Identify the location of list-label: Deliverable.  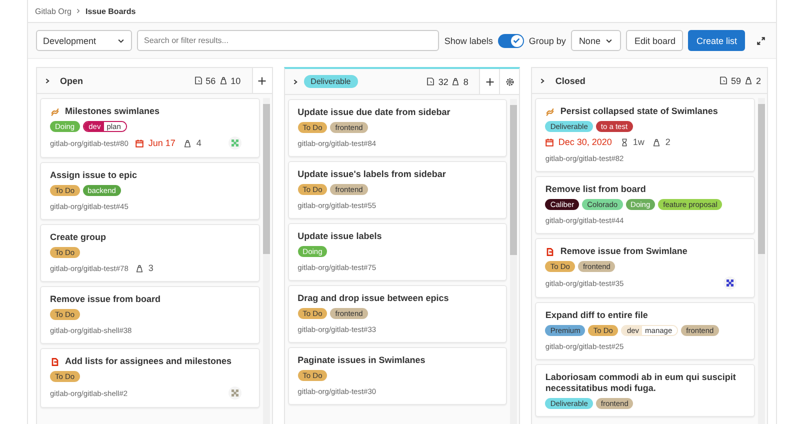
(331, 81).